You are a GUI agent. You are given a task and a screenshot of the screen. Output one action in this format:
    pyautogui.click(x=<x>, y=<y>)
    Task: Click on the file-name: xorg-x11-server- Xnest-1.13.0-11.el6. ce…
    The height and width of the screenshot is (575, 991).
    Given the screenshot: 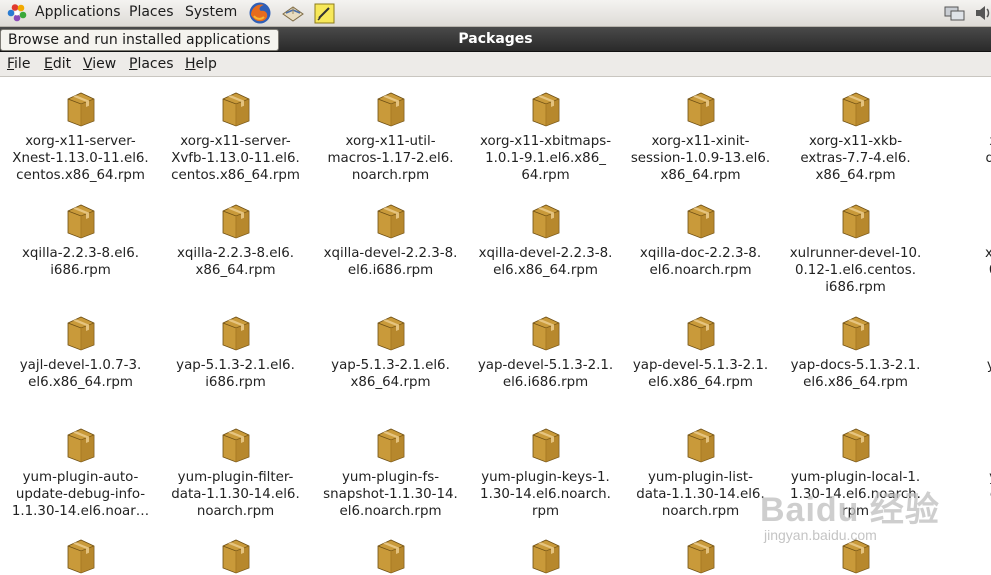 What is the action you would take?
    pyautogui.click(x=80, y=158)
    